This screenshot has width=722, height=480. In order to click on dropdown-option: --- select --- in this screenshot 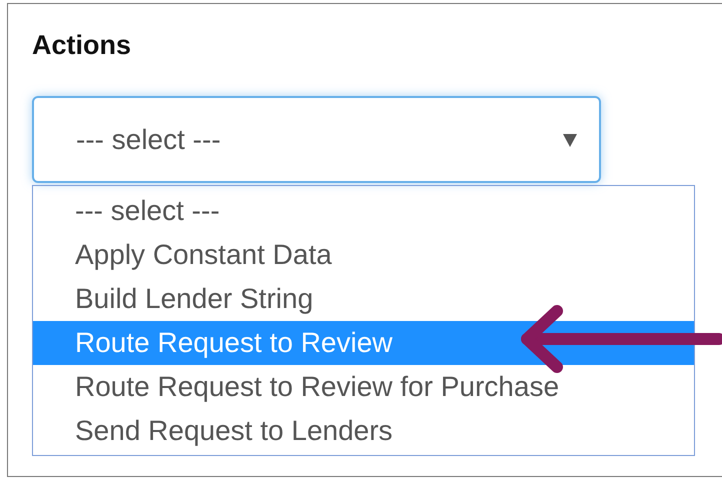, I will do `click(363, 211)`.